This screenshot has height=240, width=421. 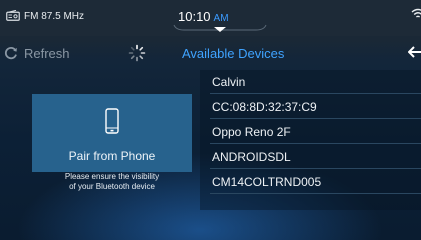 What do you see at coordinates (112, 186) in the screenshot?
I see `visibility-hint-line-2: of your Bluetooth device` at bounding box center [112, 186].